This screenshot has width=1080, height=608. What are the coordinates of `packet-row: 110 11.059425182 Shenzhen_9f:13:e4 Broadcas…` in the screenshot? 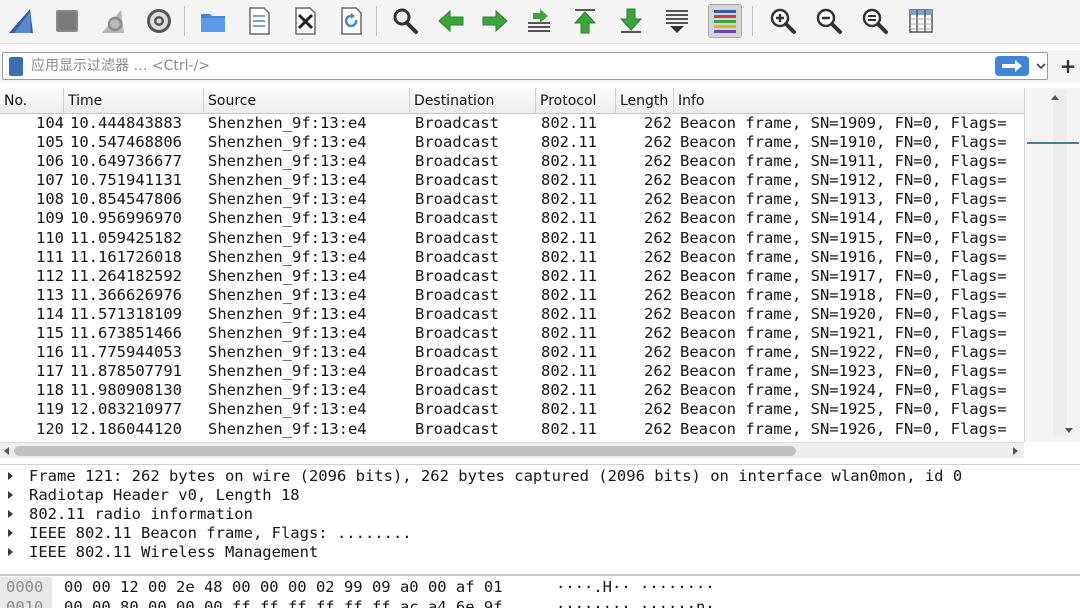 It's located at (512, 238).